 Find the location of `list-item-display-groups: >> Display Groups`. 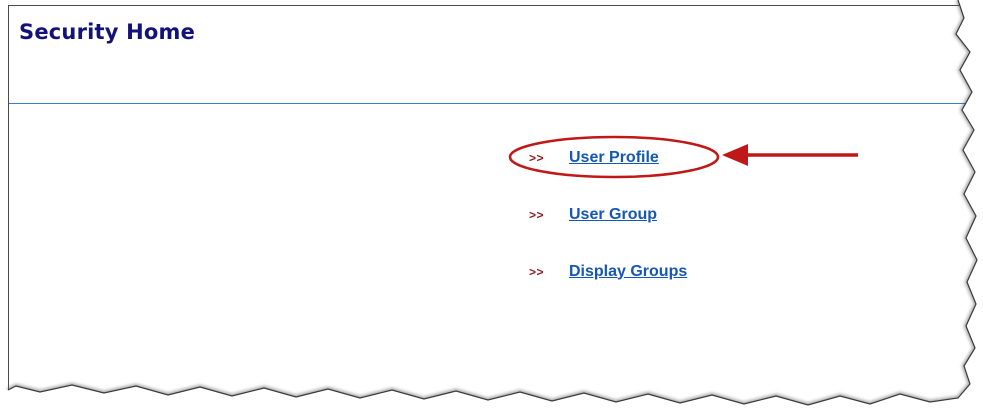

list-item-display-groups: >> Display Groups is located at coordinates (608, 271).